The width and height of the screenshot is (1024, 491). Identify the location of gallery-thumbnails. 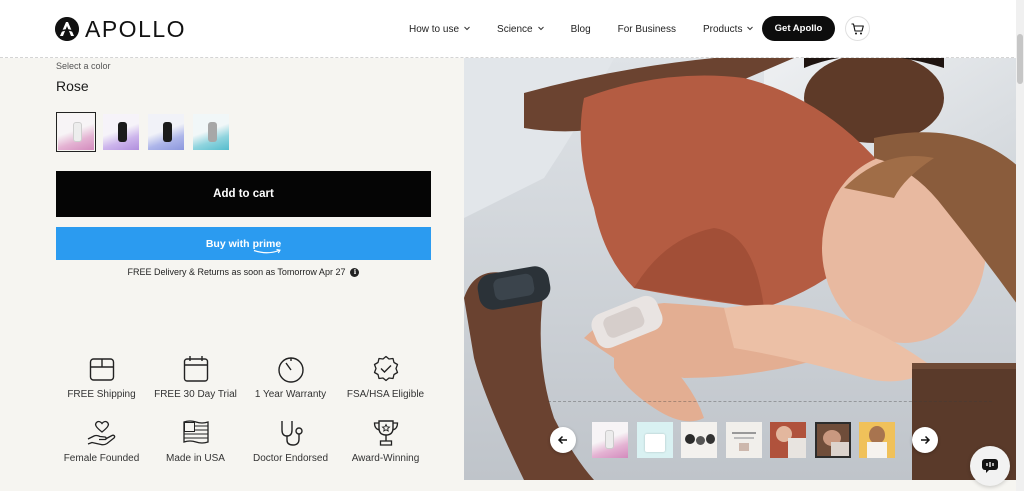
(748, 440).